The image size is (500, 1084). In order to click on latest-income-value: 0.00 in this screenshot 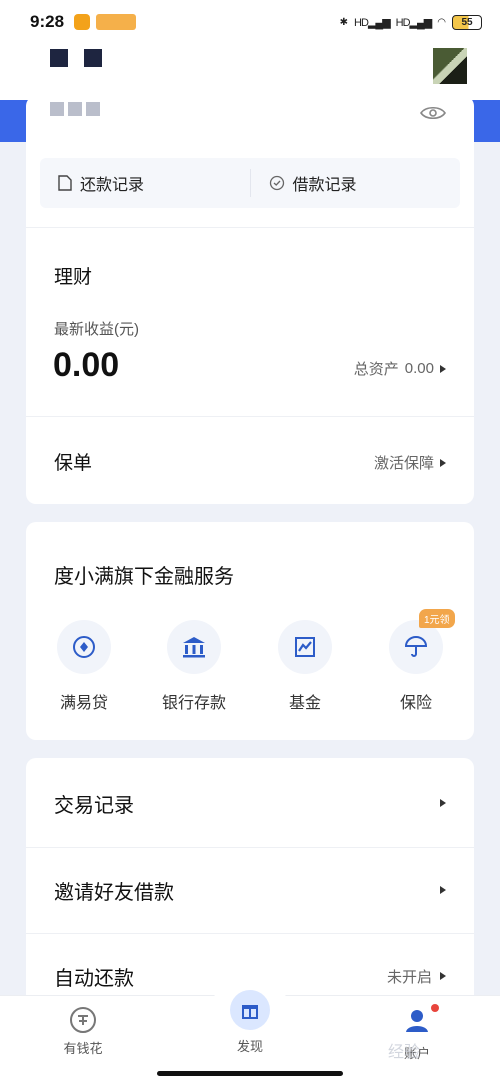, I will do `click(86, 365)`.